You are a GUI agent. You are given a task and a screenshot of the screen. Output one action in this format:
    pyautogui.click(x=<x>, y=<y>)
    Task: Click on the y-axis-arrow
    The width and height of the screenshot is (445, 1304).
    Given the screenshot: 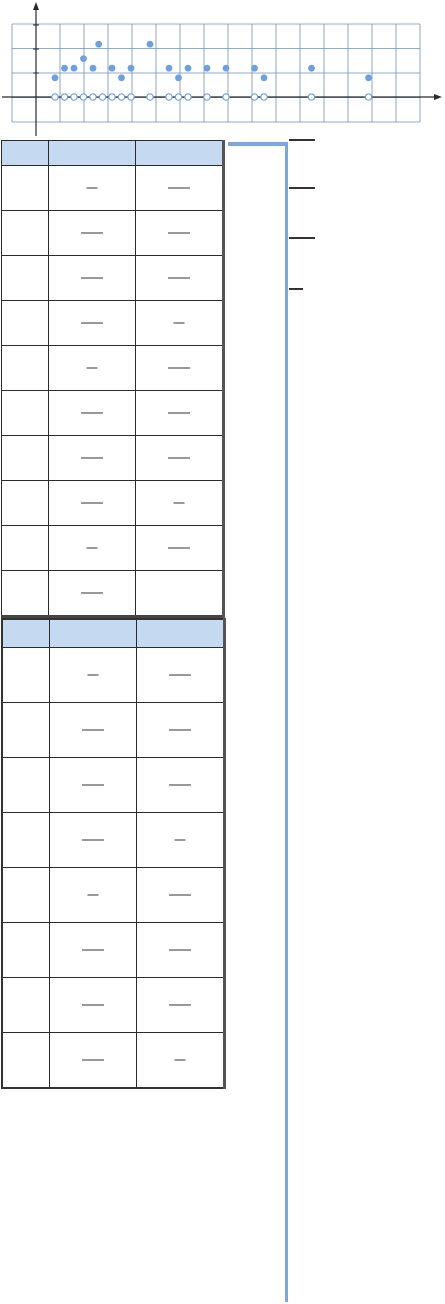 What is the action you would take?
    pyautogui.click(x=36, y=6)
    